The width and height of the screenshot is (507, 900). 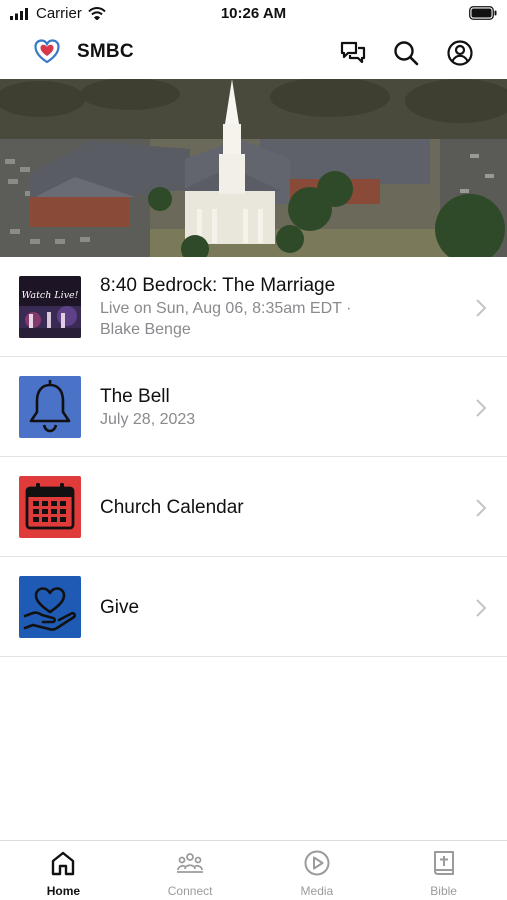 I want to click on account-icon, so click(x=460, y=53).